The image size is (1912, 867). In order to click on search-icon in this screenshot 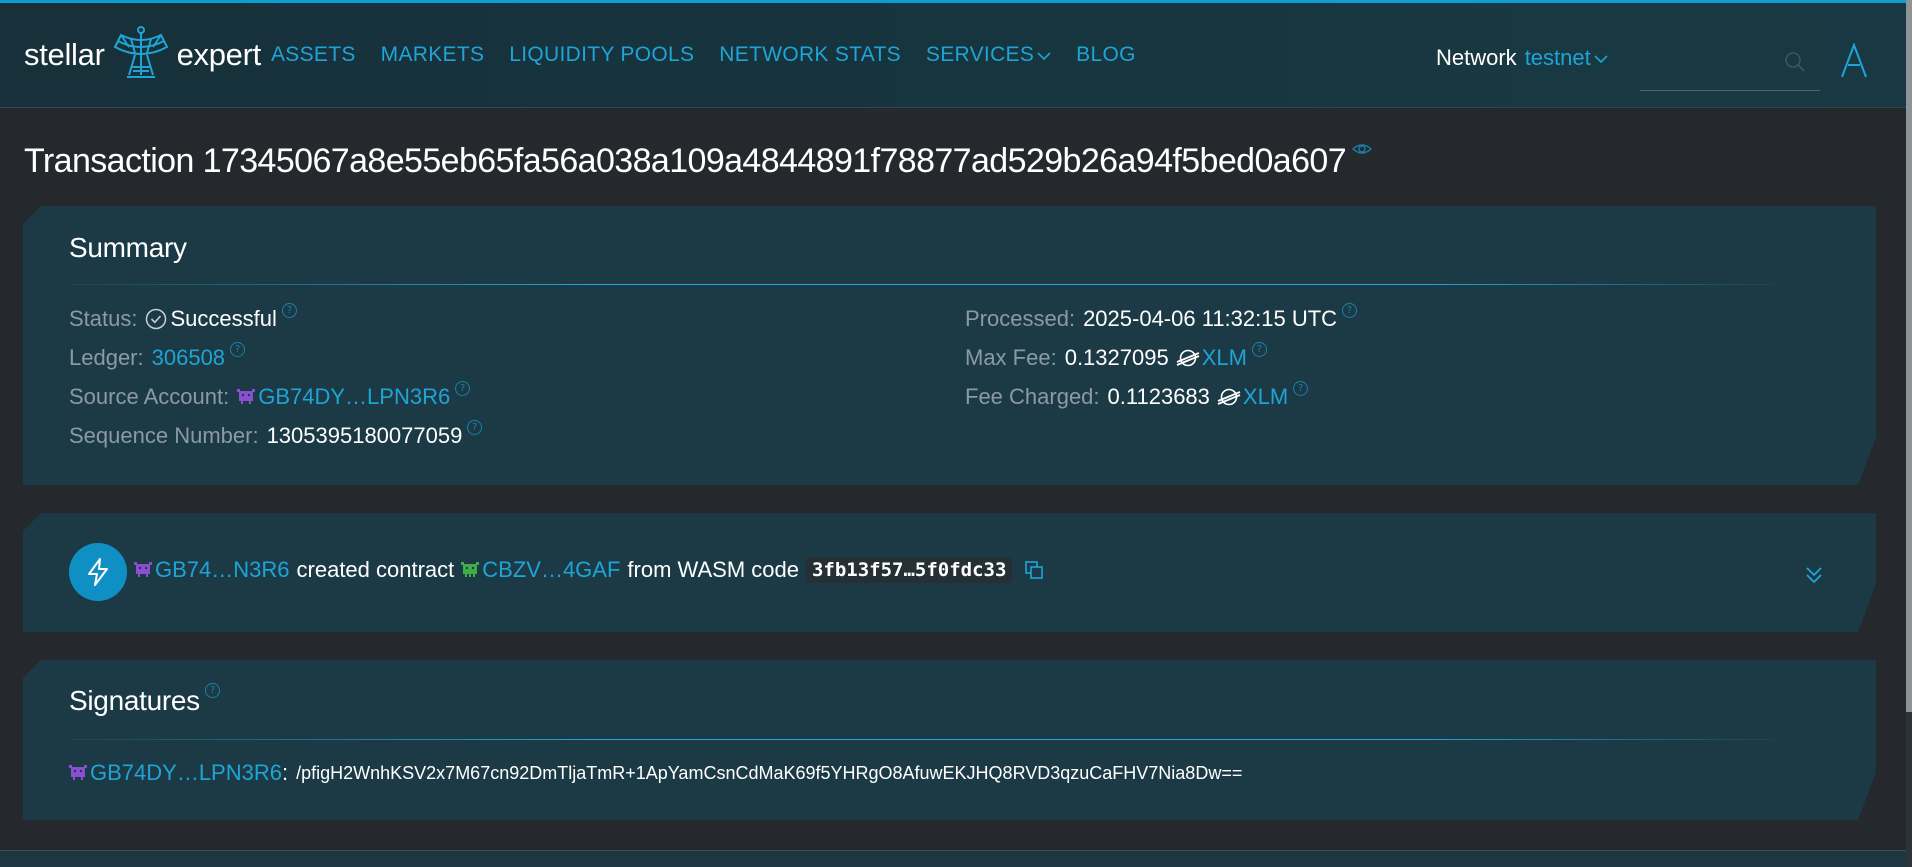, I will do `click(1795, 62)`.